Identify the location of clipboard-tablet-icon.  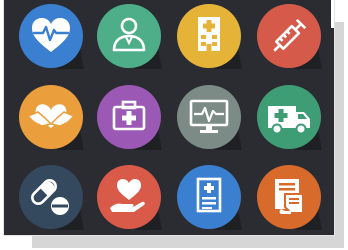
(289, 197).